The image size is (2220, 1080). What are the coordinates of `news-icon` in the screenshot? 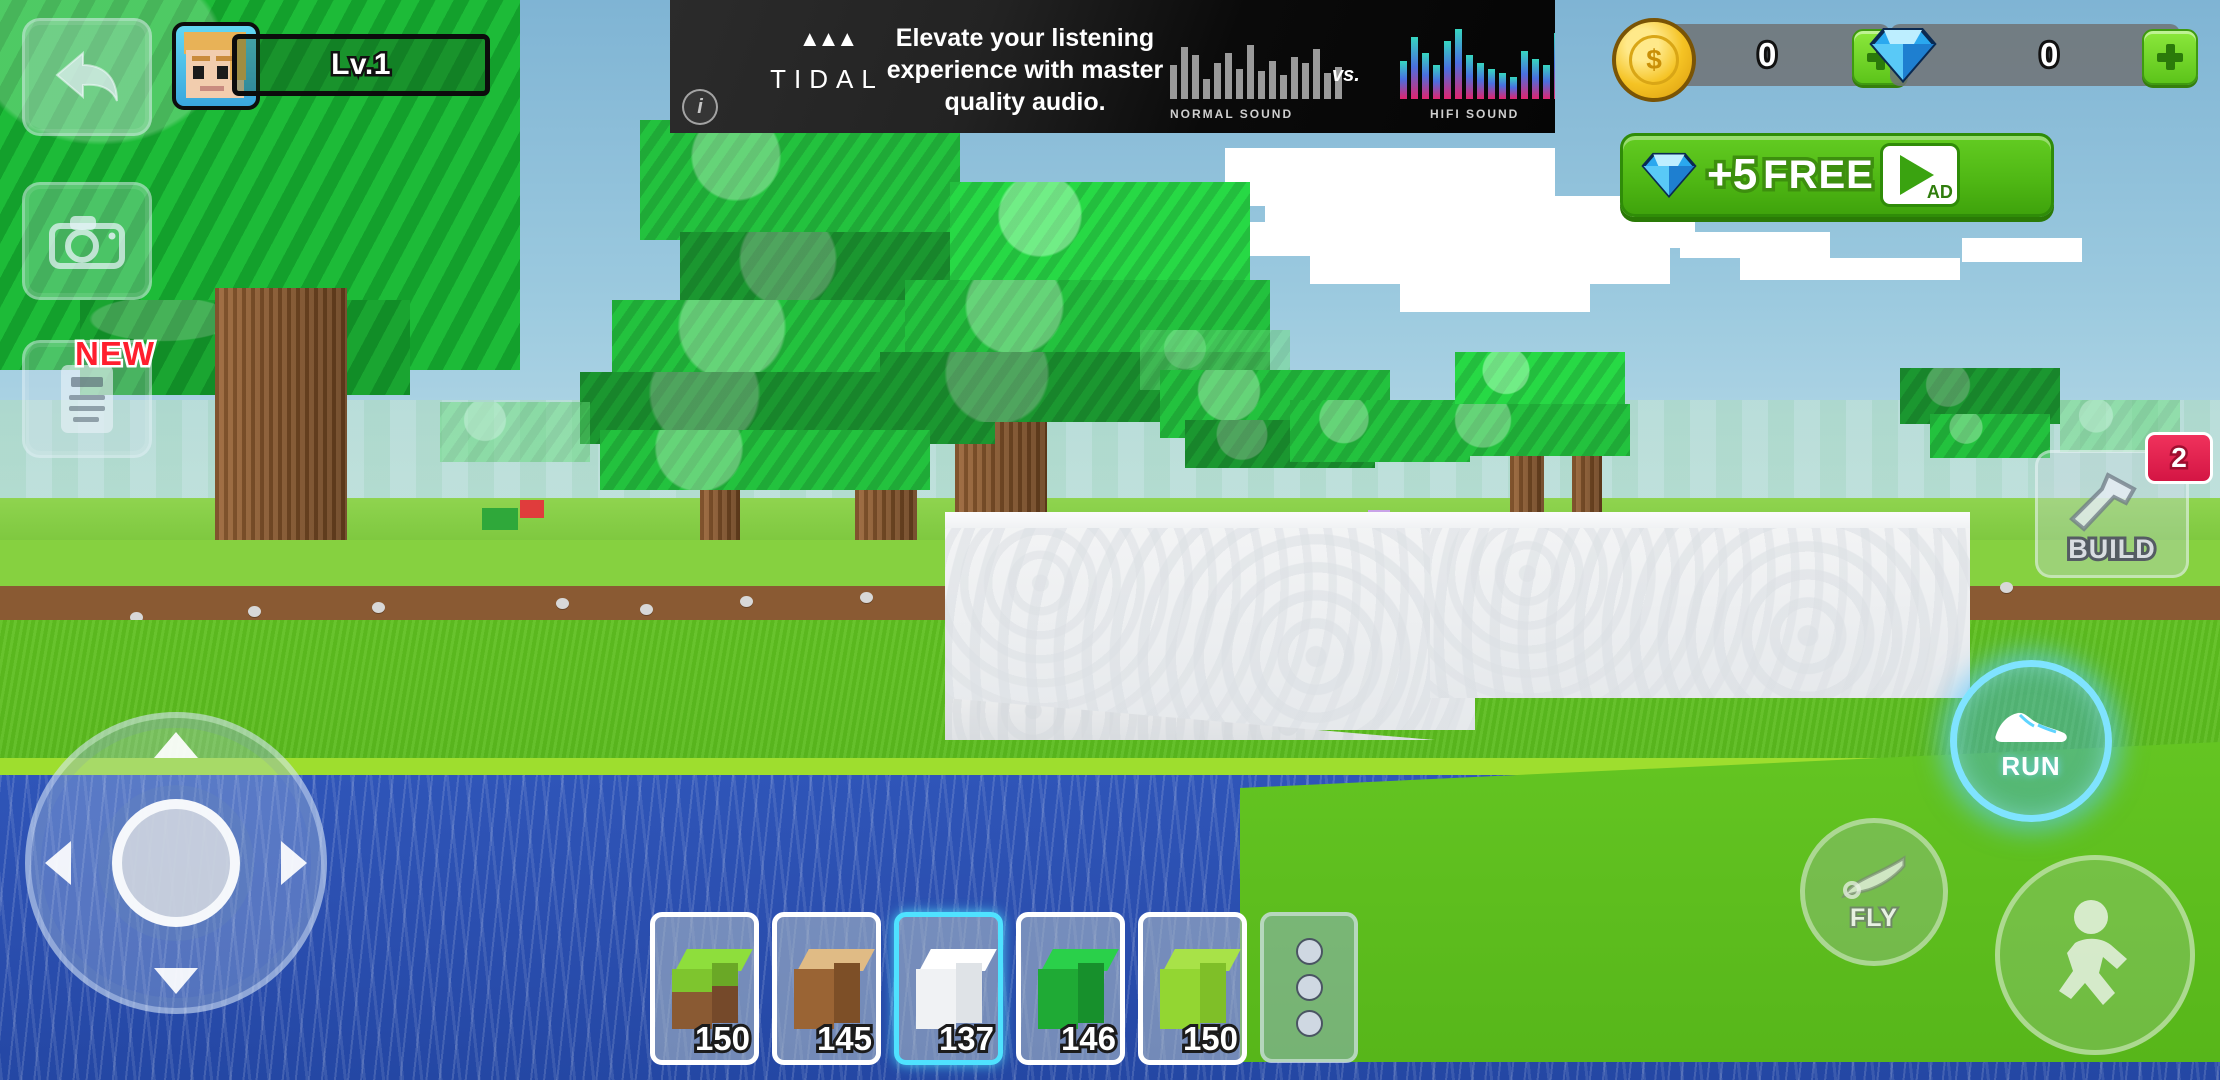 It's located at (87, 399).